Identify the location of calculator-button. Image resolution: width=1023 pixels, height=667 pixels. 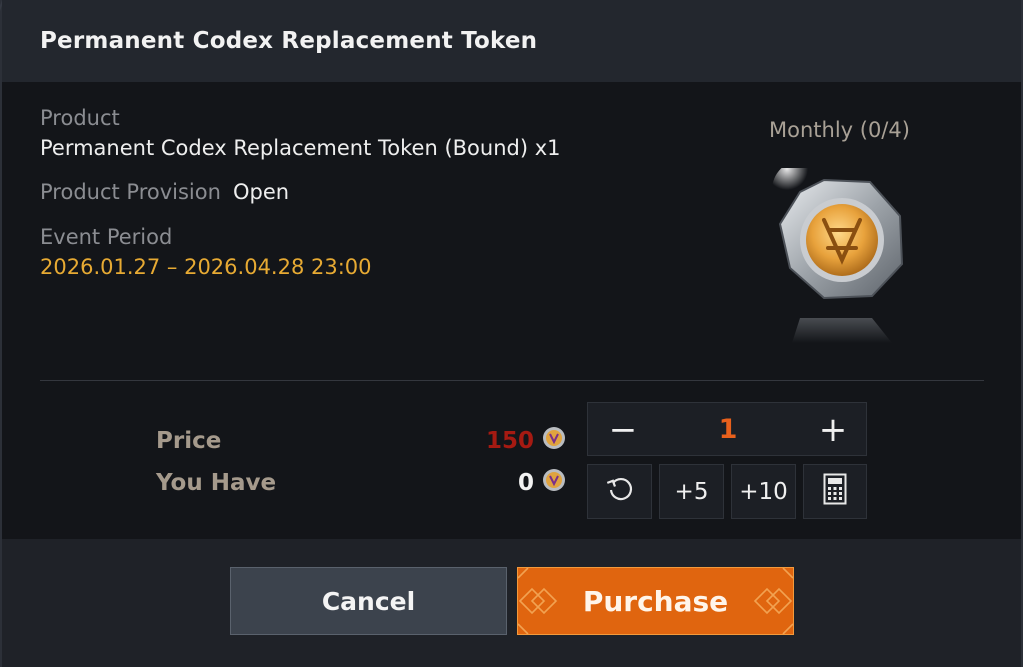
(835, 491).